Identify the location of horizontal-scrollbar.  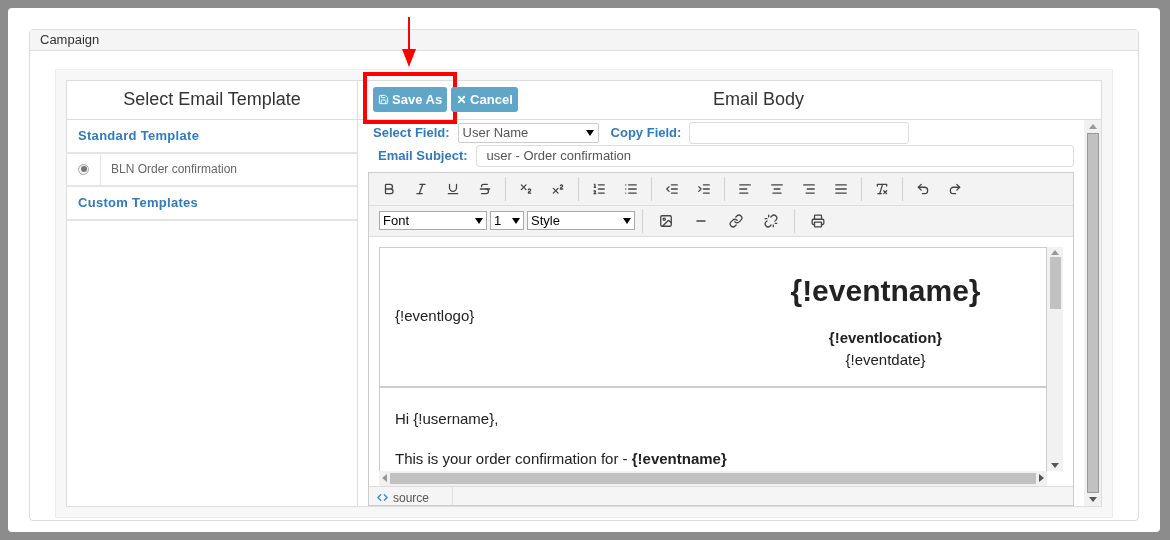
(713, 478).